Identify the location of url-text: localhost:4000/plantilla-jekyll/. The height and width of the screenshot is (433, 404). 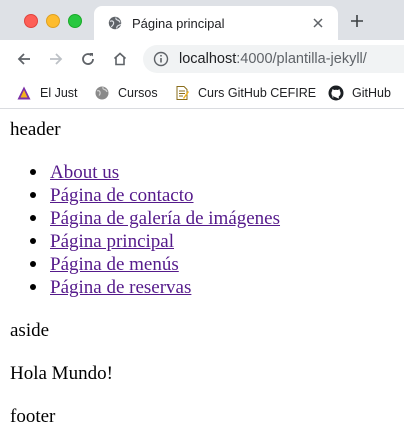
(273, 59).